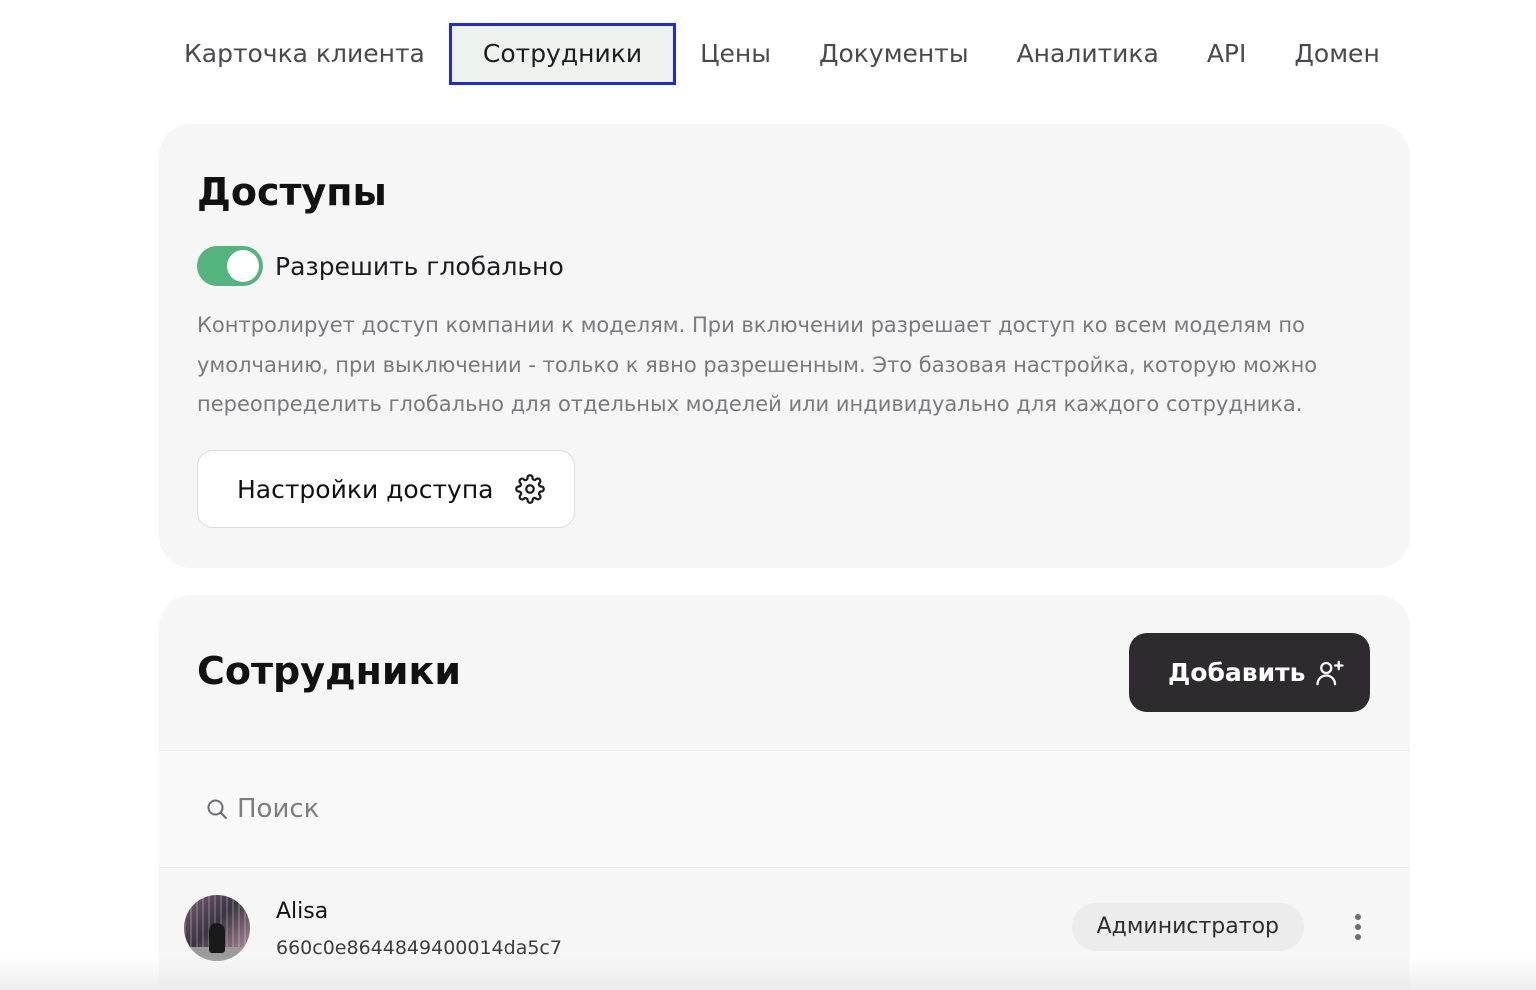 The height and width of the screenshot is (990, 1536). I want to click on gear-icon, so click(530, 489).